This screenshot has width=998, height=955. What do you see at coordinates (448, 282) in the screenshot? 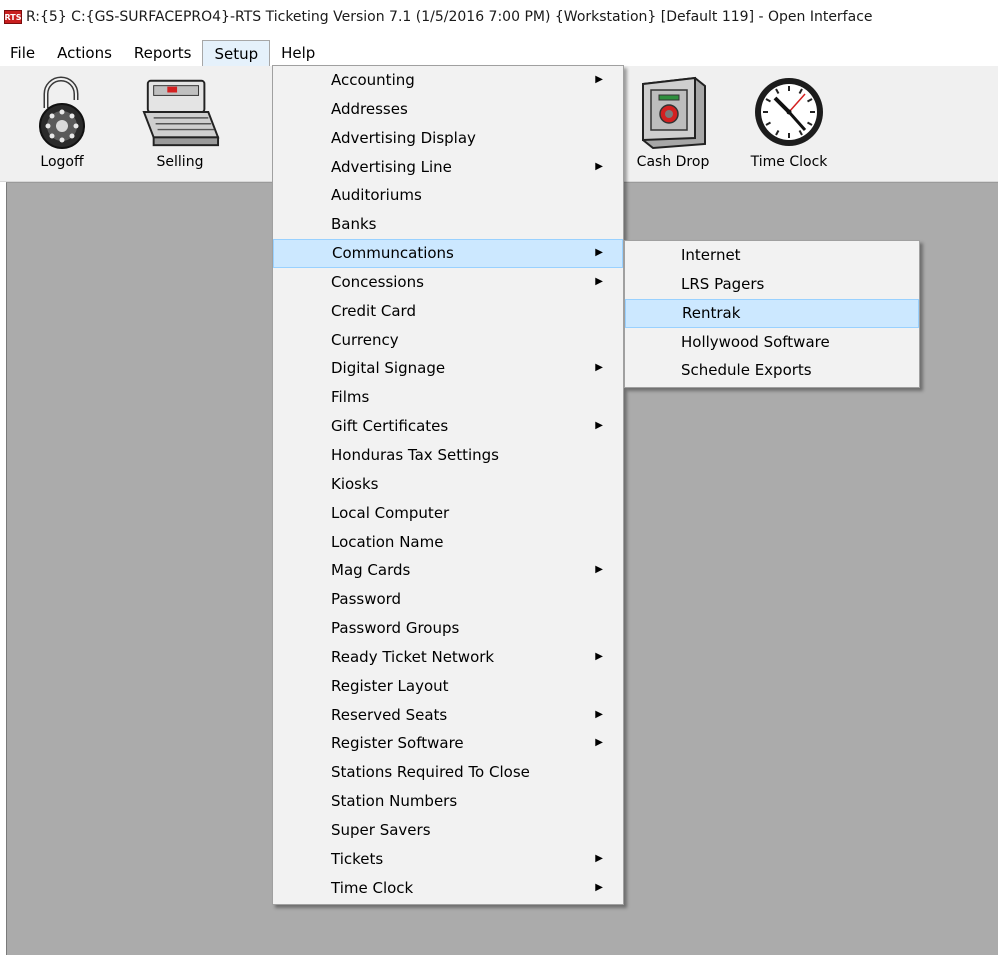
I see `setup-item-concessions: Concessions ▶` at bounding box center [448, 282].